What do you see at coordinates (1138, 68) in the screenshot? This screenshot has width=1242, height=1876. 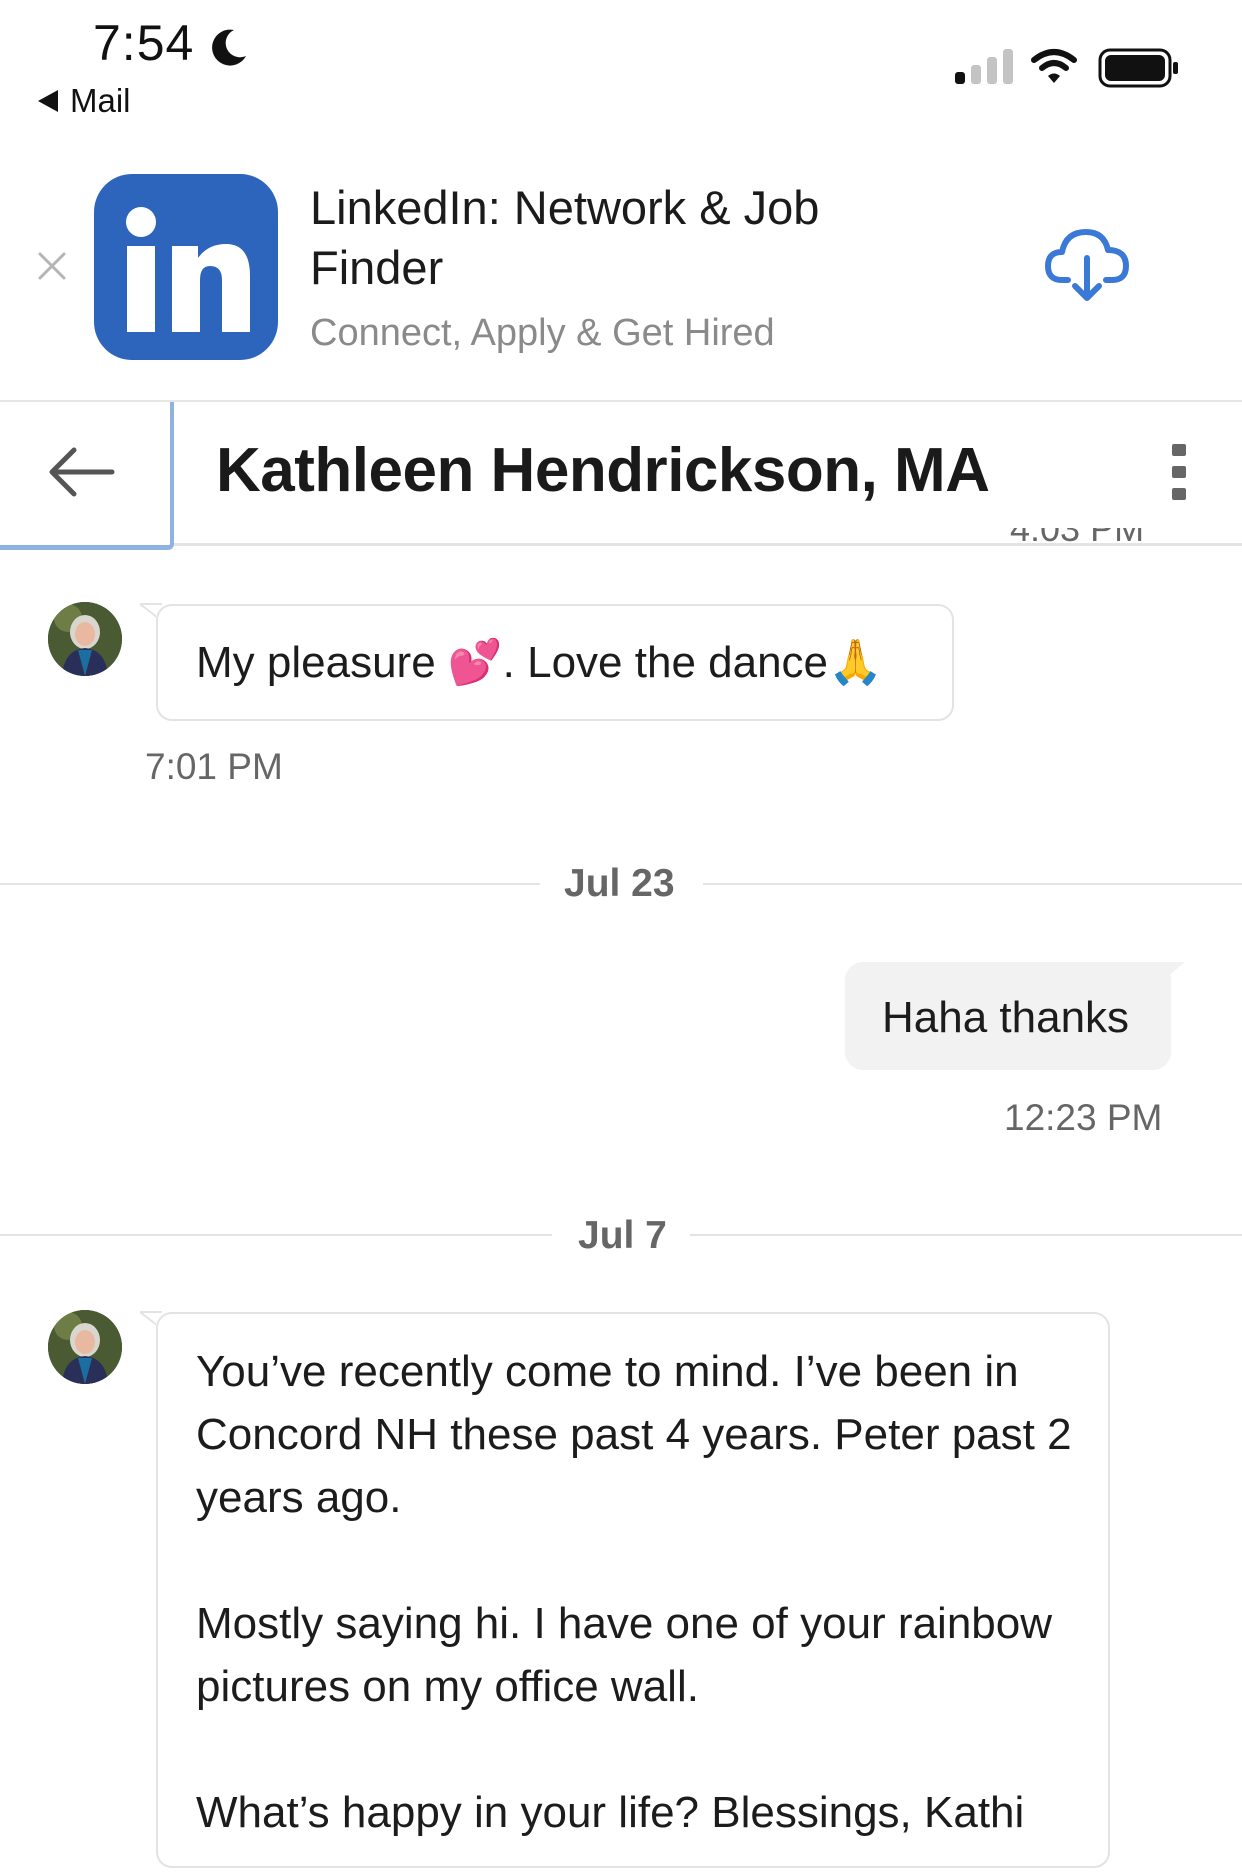 I see `battery-icon` at bounding box center [1138, 68].